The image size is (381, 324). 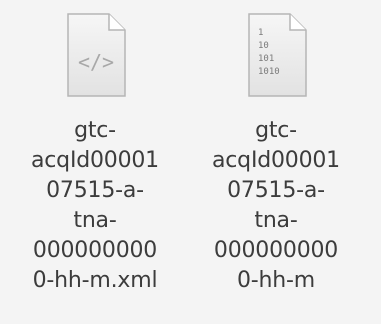 I want to click on file-name-line: 0-hh-m, so click(x=276, y=280).